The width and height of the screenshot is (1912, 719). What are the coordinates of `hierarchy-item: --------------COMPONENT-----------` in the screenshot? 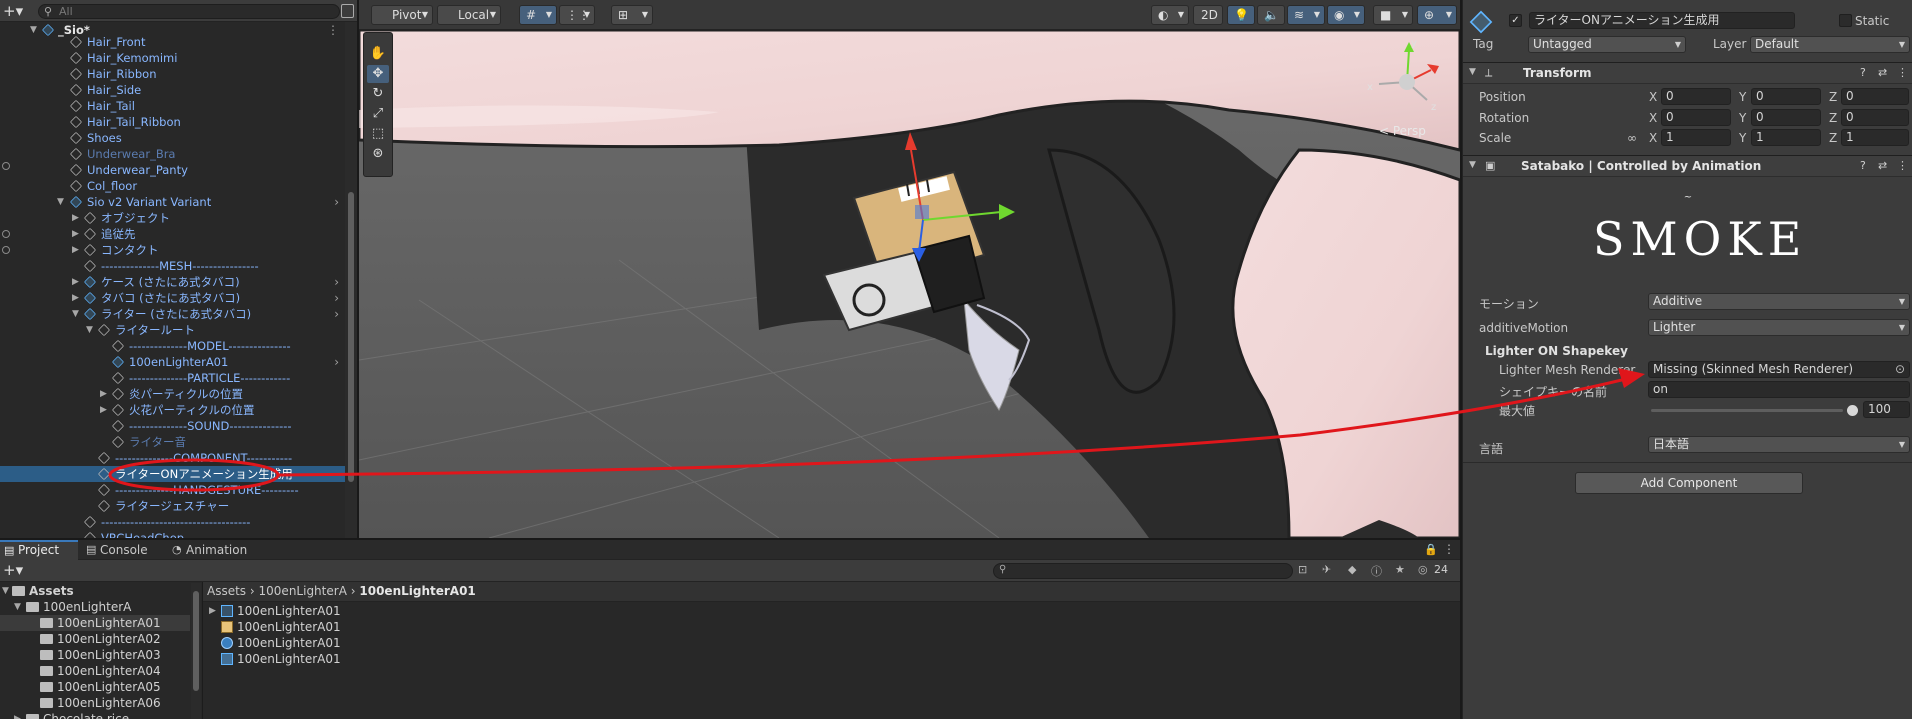 It's located at (172, 458).